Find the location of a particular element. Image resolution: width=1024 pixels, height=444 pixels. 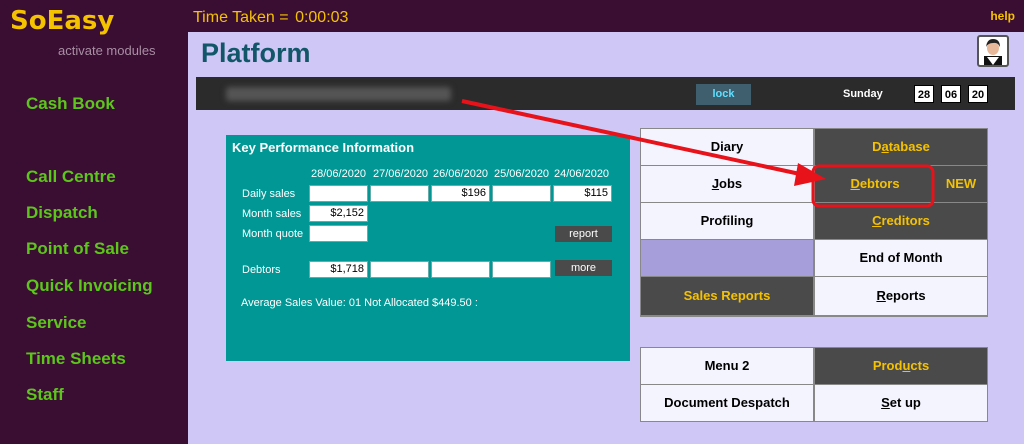

lock-button: lock is located at coordinates (723, 94).